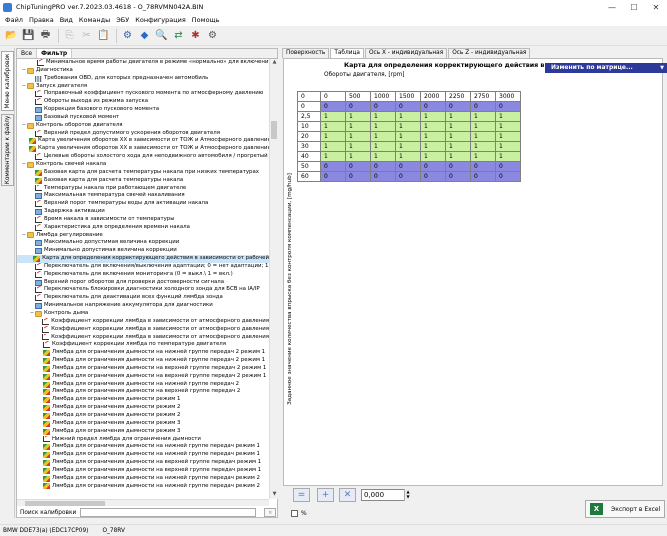 The width and height of the screenshot is (667, 536). I want to click on tree-folder: − Диагностика, so click(143, 71).